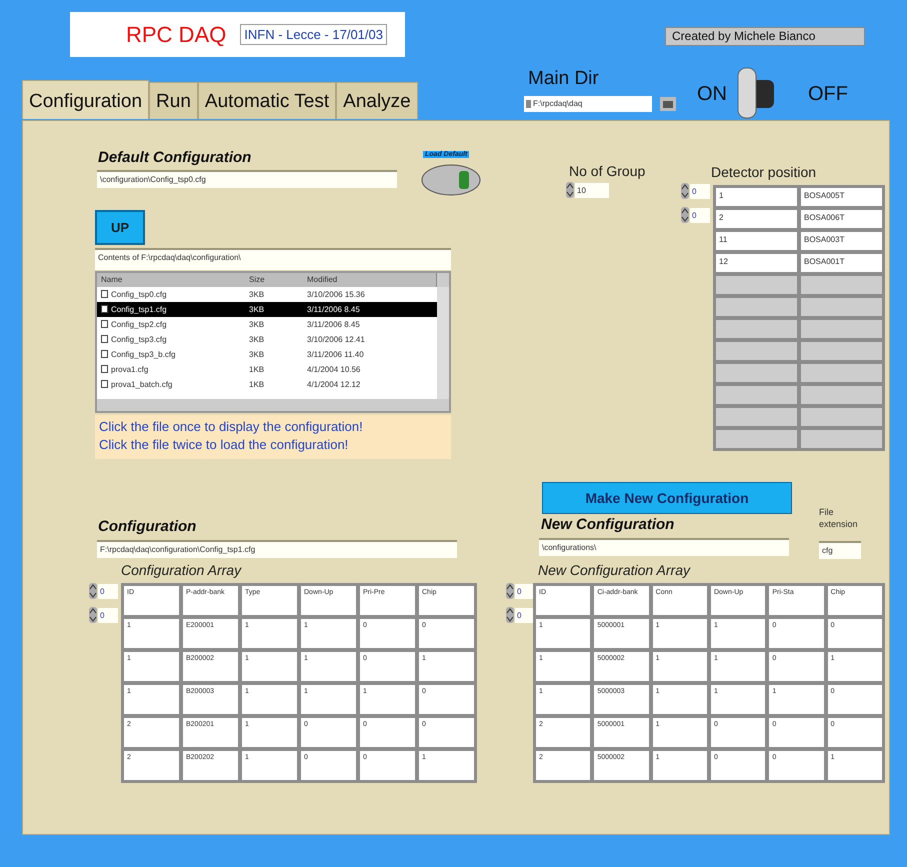 This screenshot has width=907, height=867. What do you see at coordinates (840, 550) in the screenshot?
I see `extension-field: cfg` at bounding box center [840, 550].